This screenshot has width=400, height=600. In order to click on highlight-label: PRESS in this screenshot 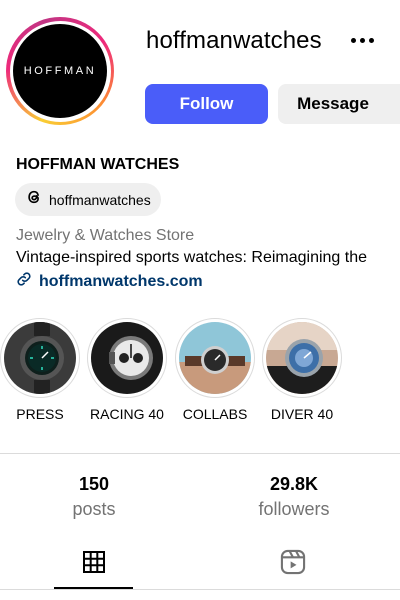, I will do `click(40, 414)`.